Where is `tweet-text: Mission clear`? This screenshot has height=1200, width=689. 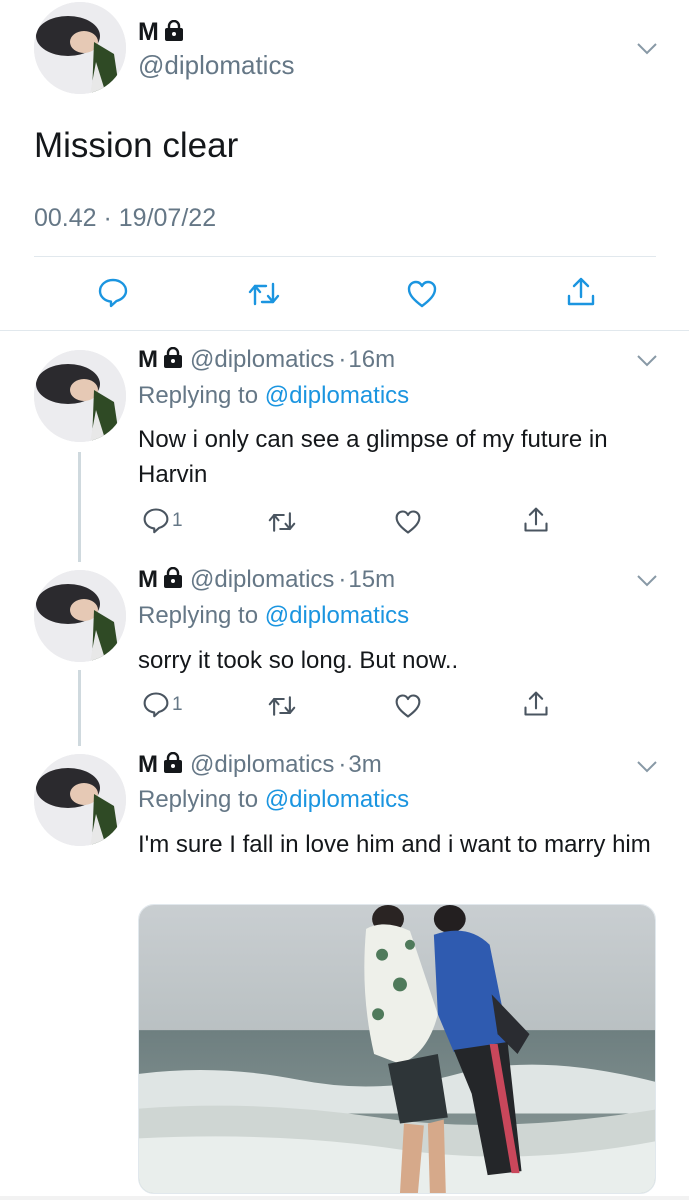 tweet-text: Mission clear is located at coordinates (136, 145).